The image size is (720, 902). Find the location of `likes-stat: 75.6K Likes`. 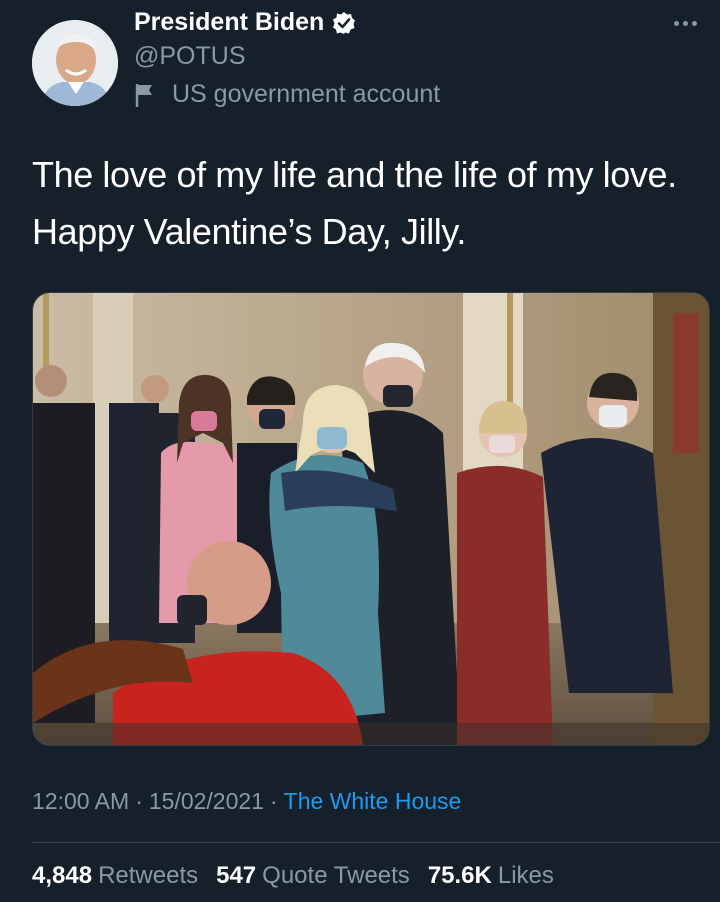

likes-stat: 75.6K Likes is located at coordinates (491, 876).